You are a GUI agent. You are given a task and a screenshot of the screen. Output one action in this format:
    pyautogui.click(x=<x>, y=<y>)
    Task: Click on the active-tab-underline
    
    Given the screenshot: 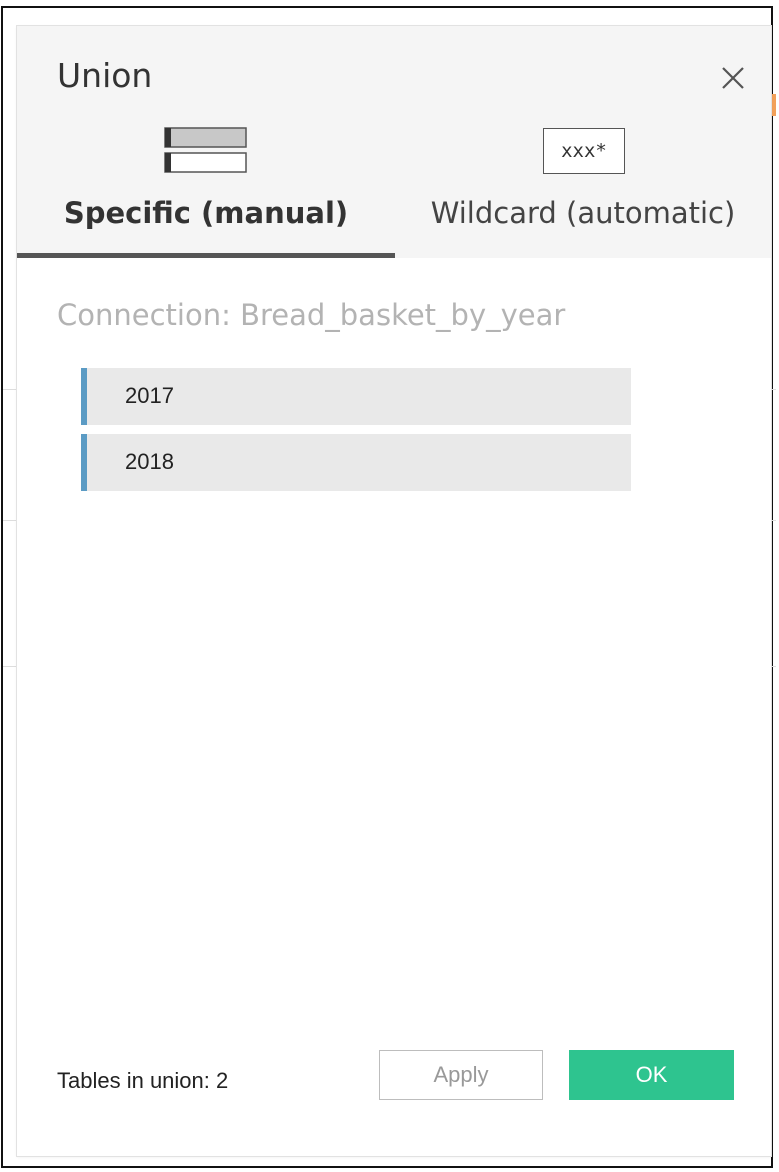 What is the action you would take?
    pyautogui.click(x=206, y=255)
    